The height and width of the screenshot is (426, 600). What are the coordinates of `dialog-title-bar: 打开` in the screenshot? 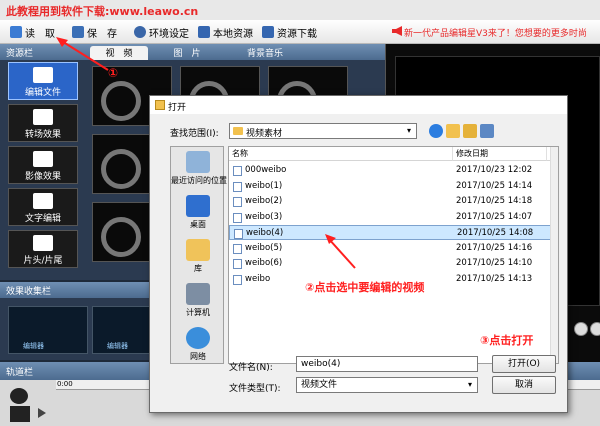 It's located at (358, 105).